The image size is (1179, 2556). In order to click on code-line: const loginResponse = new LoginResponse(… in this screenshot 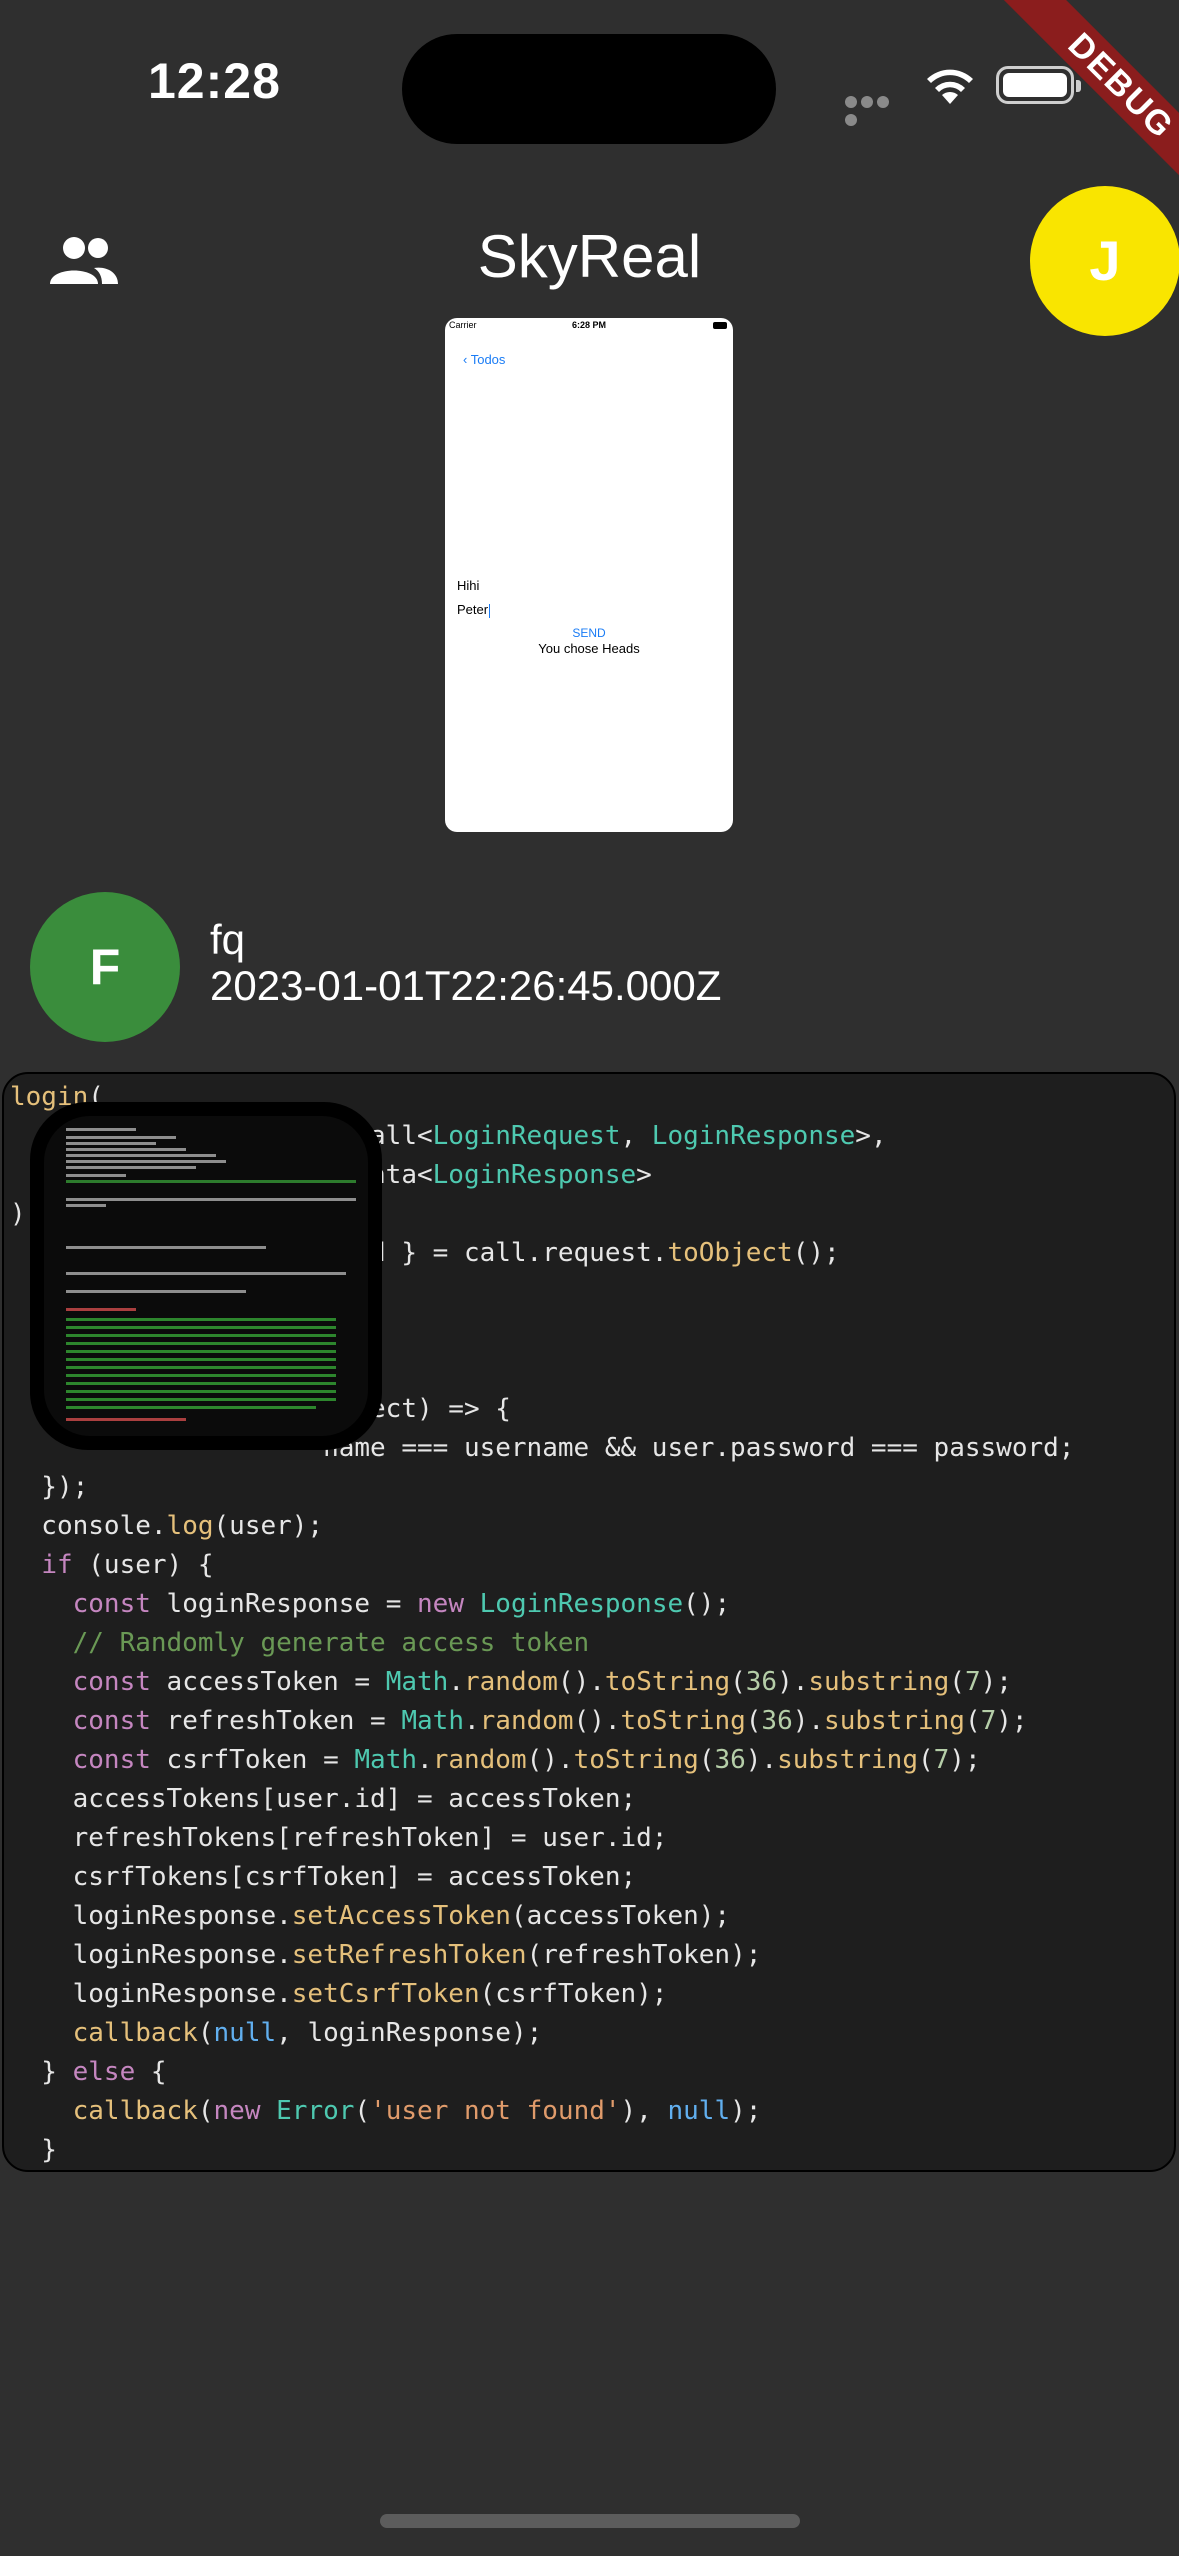, I will do `click(401, 1604)`.